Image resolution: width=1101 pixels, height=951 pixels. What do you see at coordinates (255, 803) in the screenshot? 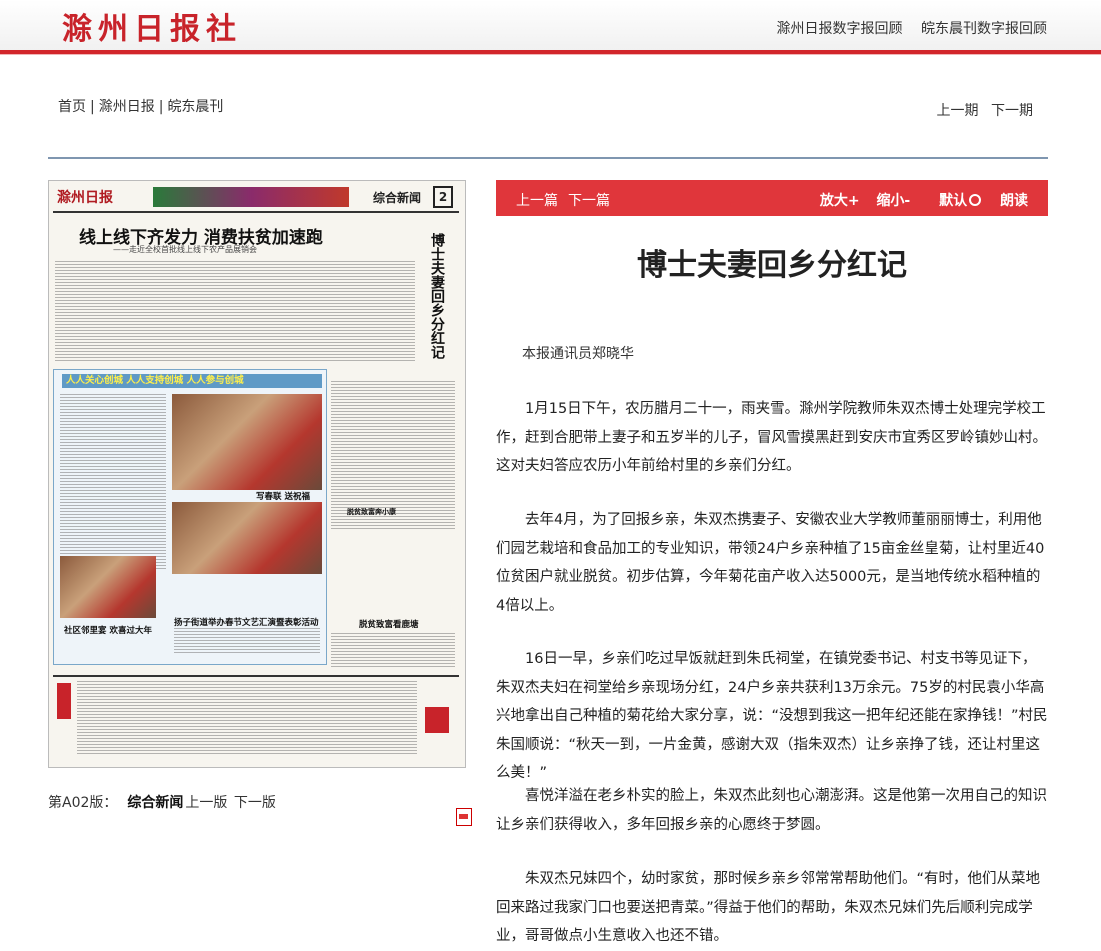
I see `next-page-link: 下一版` at bounding box center [255, 803].